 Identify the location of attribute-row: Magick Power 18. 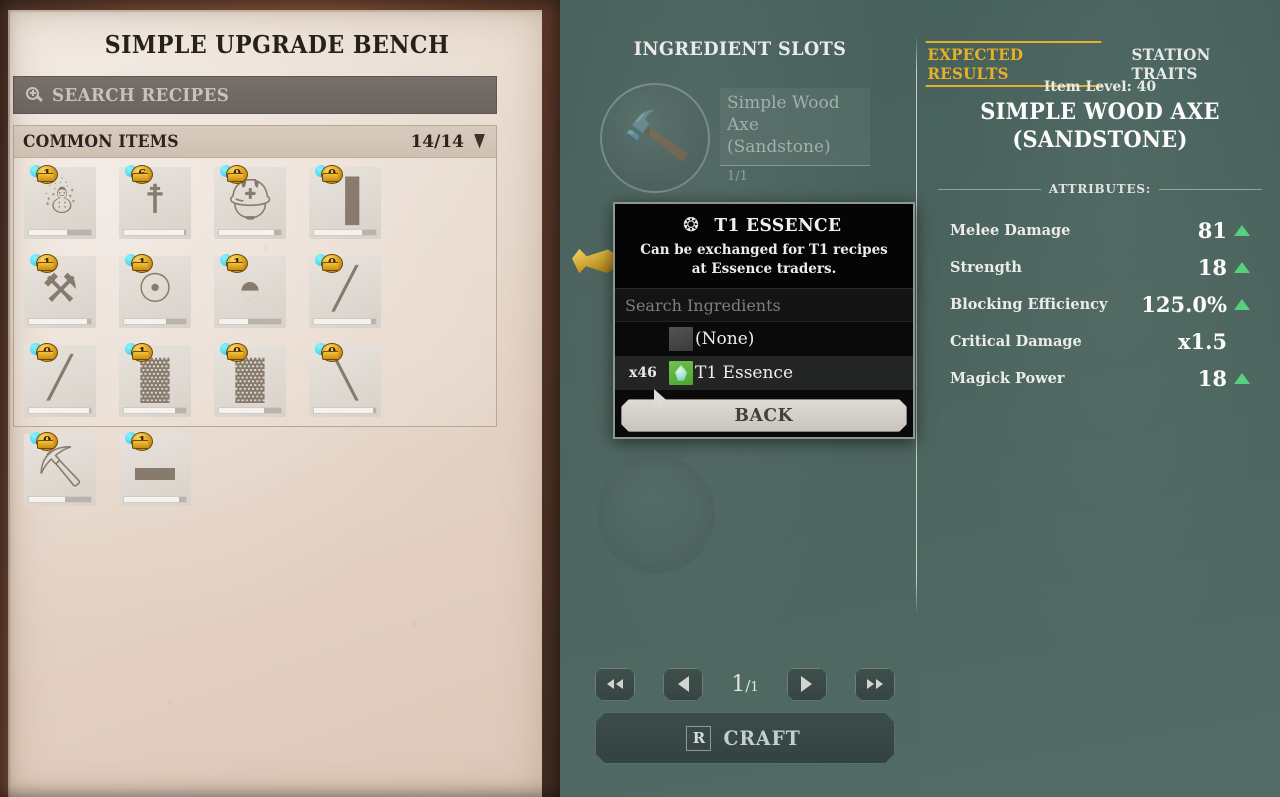
(1100, 378).